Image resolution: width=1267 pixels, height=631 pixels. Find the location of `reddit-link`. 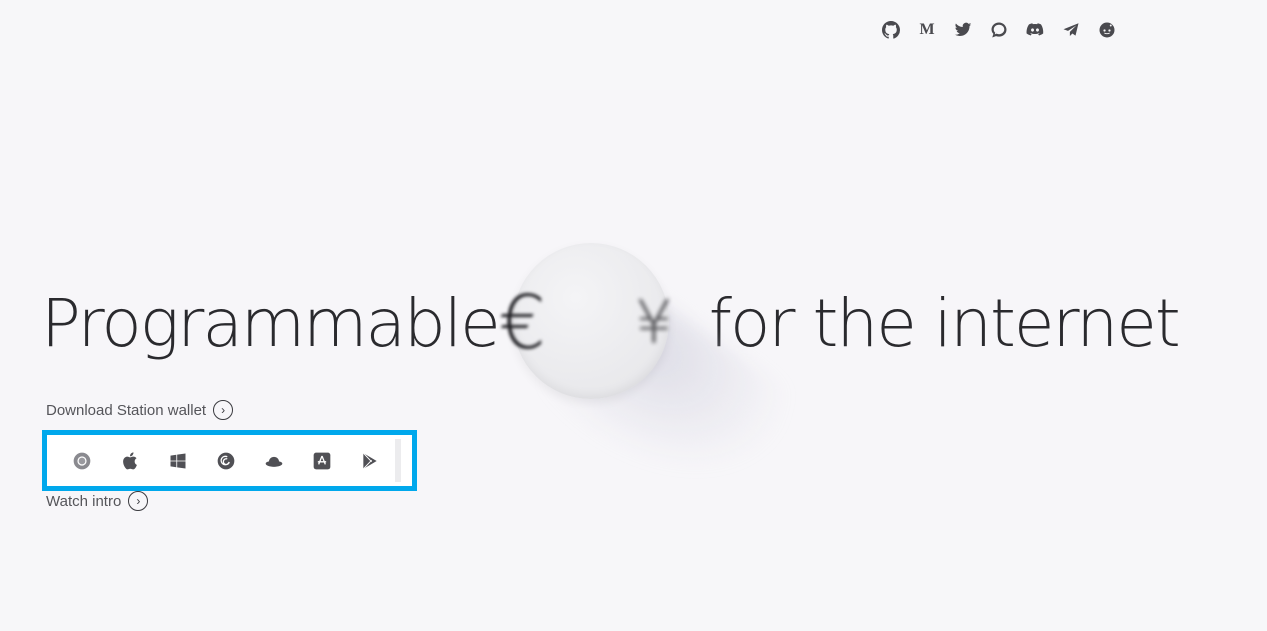

reddit-link is located at coordinates (1107, 30).